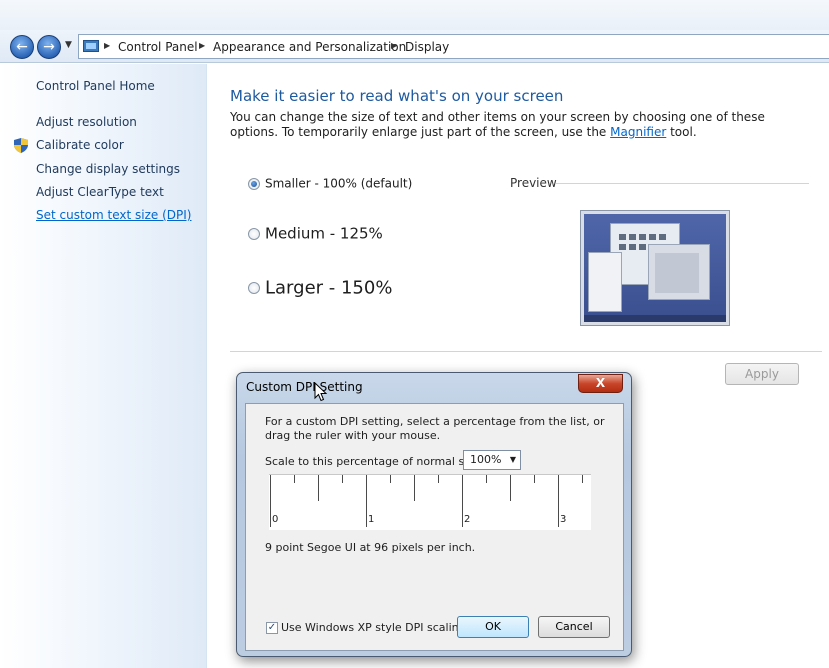  What do you see at coordinates (108, 169) in the screenshot?
I see `sidebar-item-change-display-settings: Change display settings` at bounding box center [108, 169].